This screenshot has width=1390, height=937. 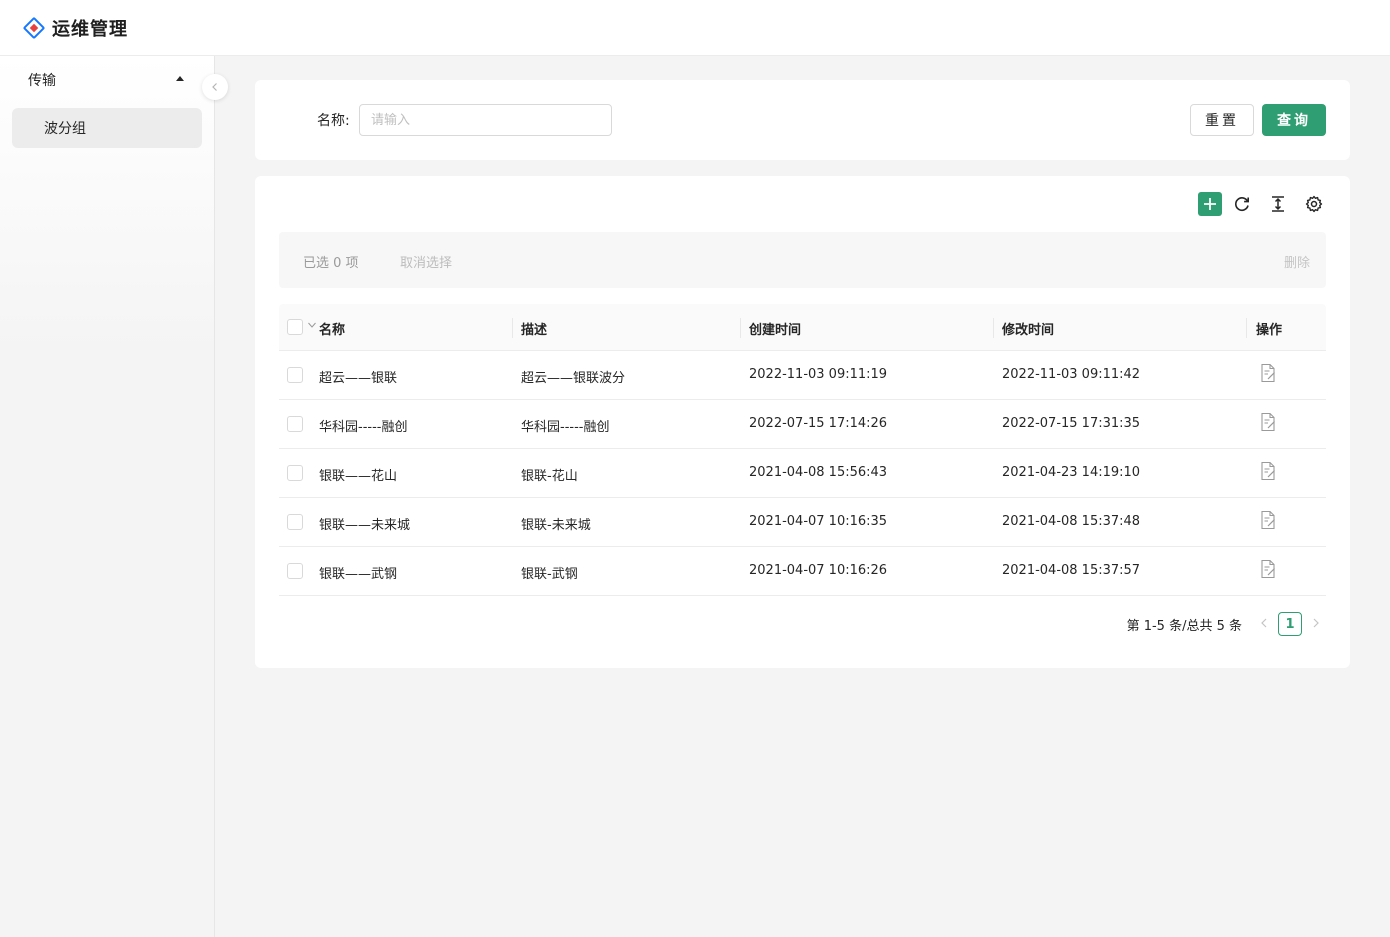 I want to click on name-label: 名称:, so click(x=333, y=121).